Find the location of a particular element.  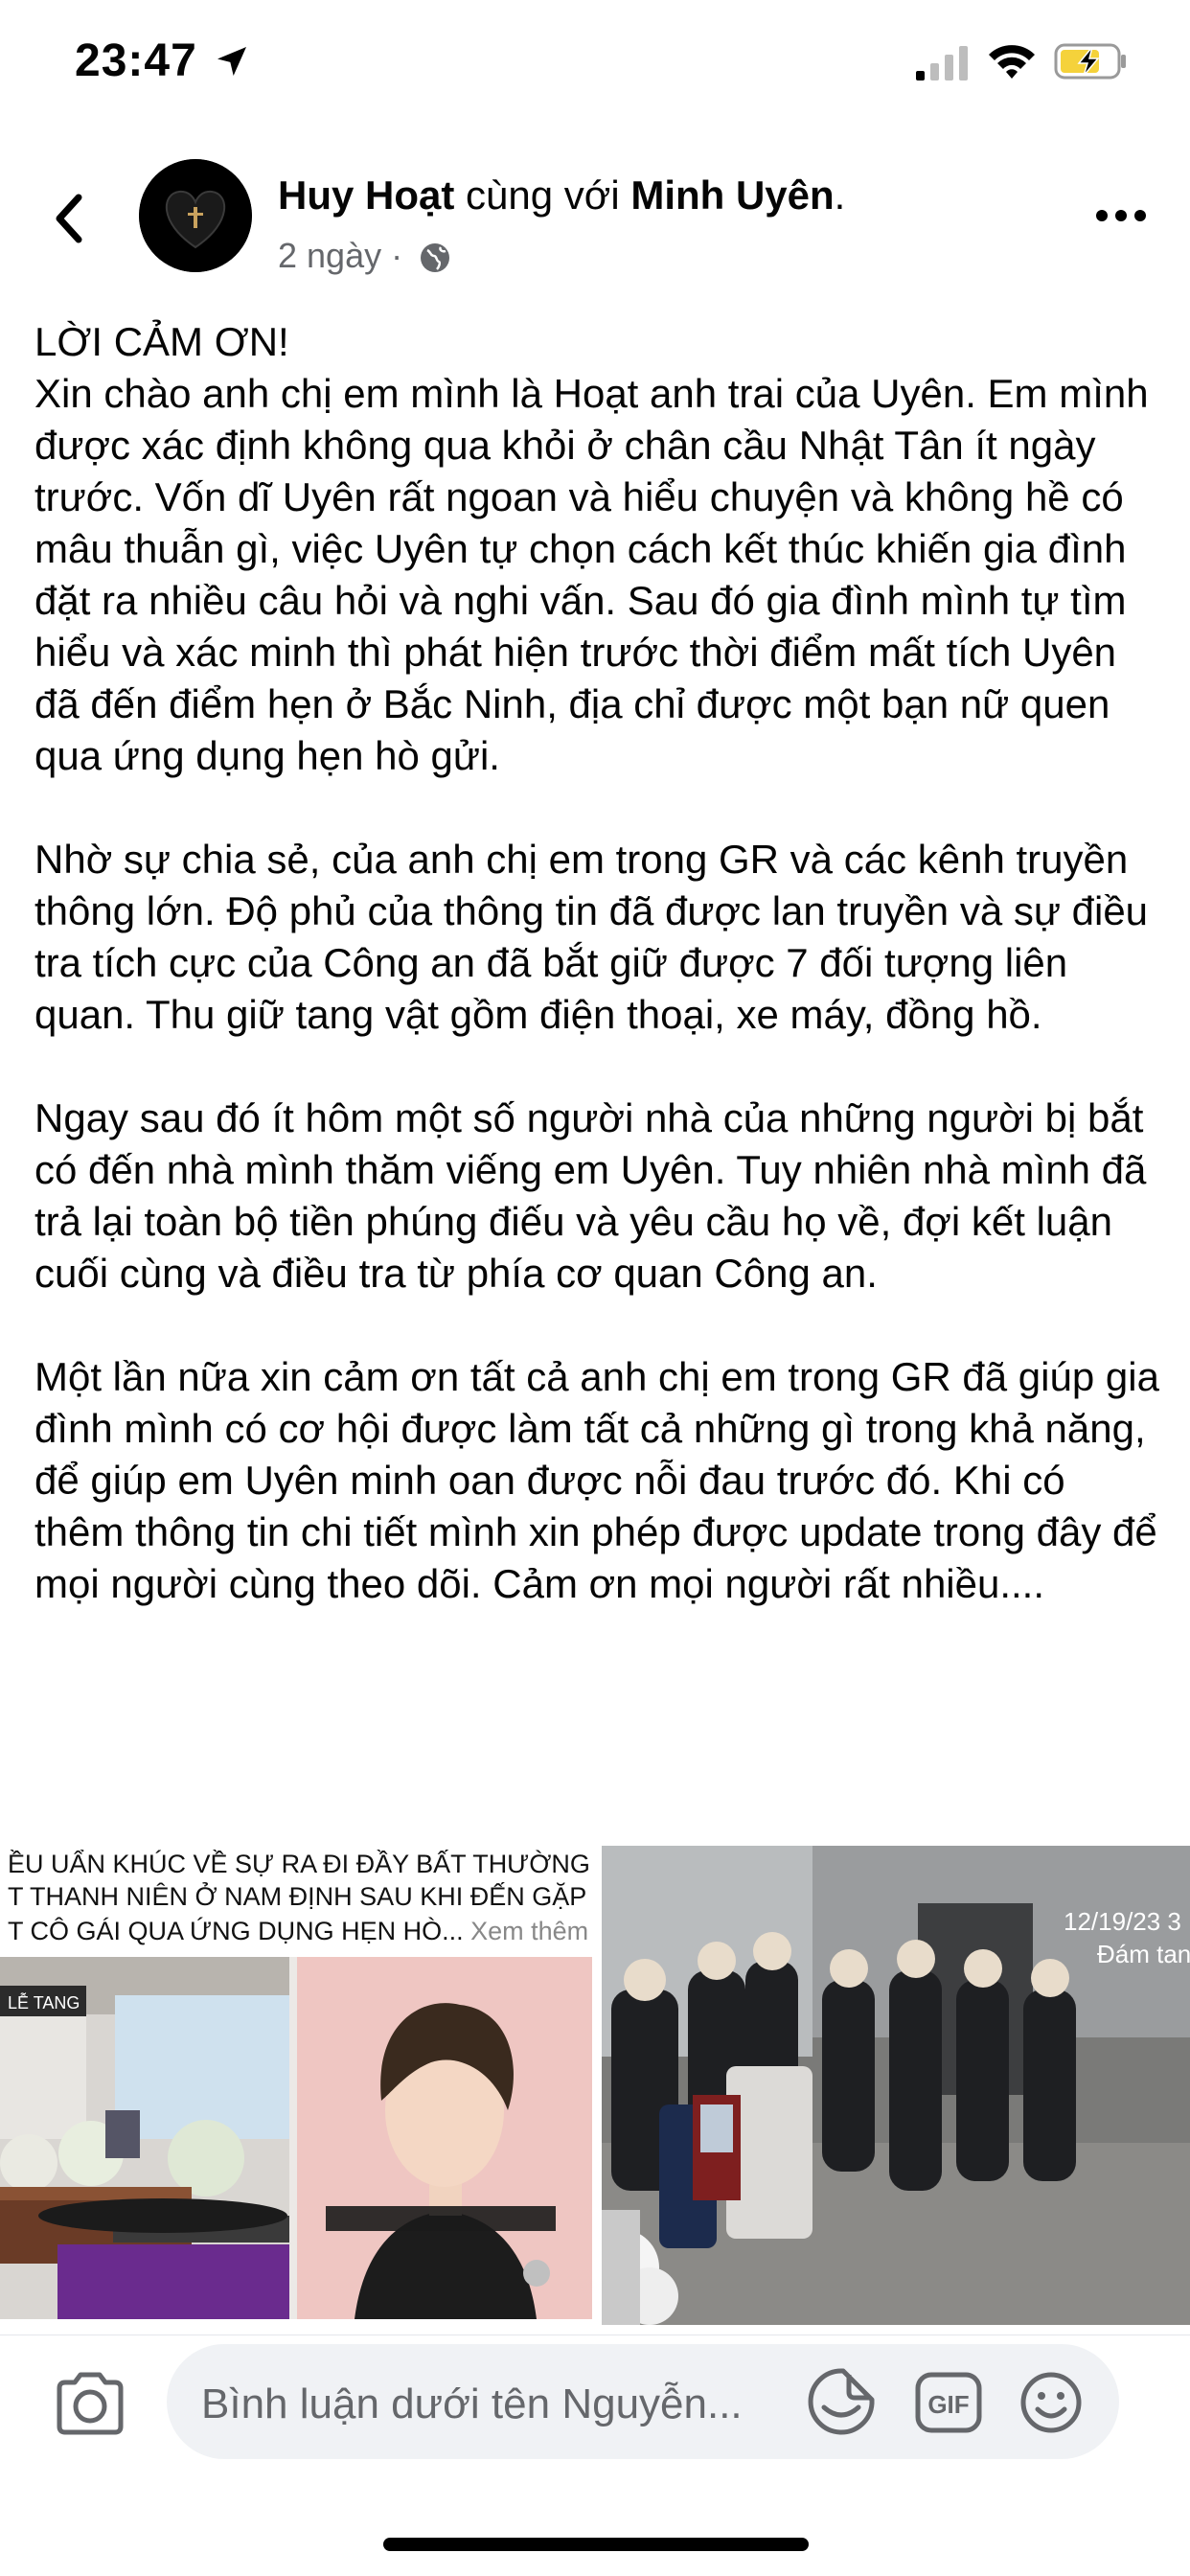

camera-icon is located at coordinates (90, 2403).